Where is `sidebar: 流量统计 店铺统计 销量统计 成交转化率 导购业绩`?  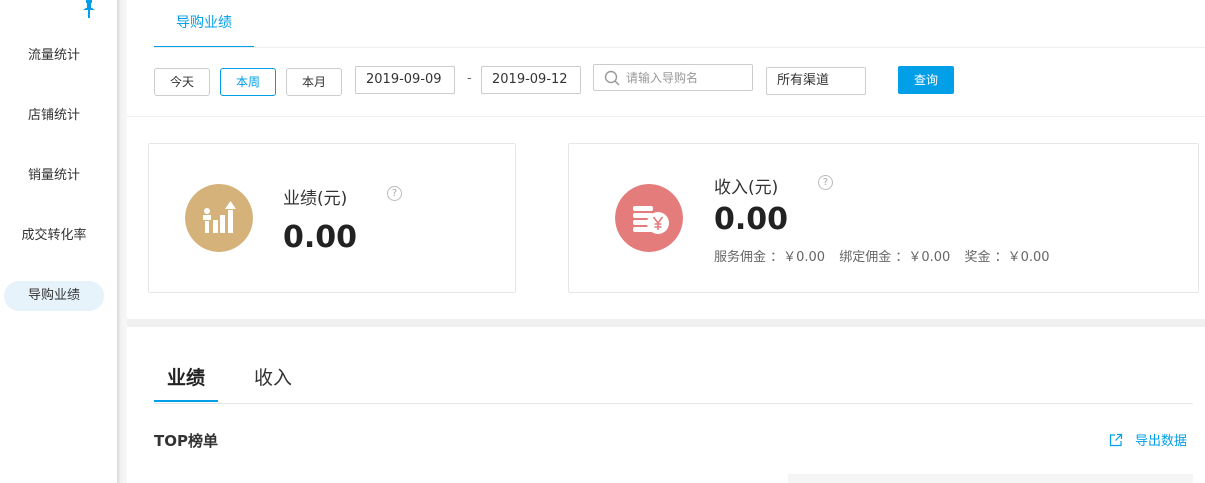 sidebar: 流量统计 店铺统计 销量统计 成交转化率 导购业绩 is located at coordinates (59, 241).